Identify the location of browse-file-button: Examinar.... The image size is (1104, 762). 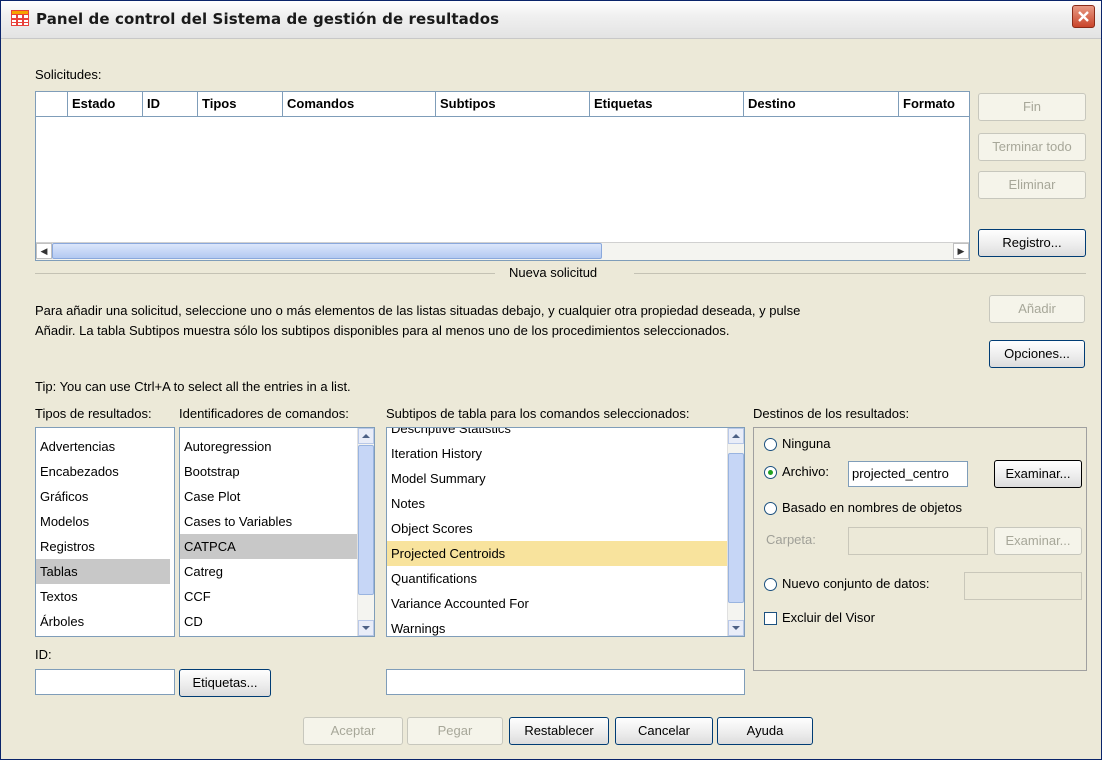
(1038, 474).